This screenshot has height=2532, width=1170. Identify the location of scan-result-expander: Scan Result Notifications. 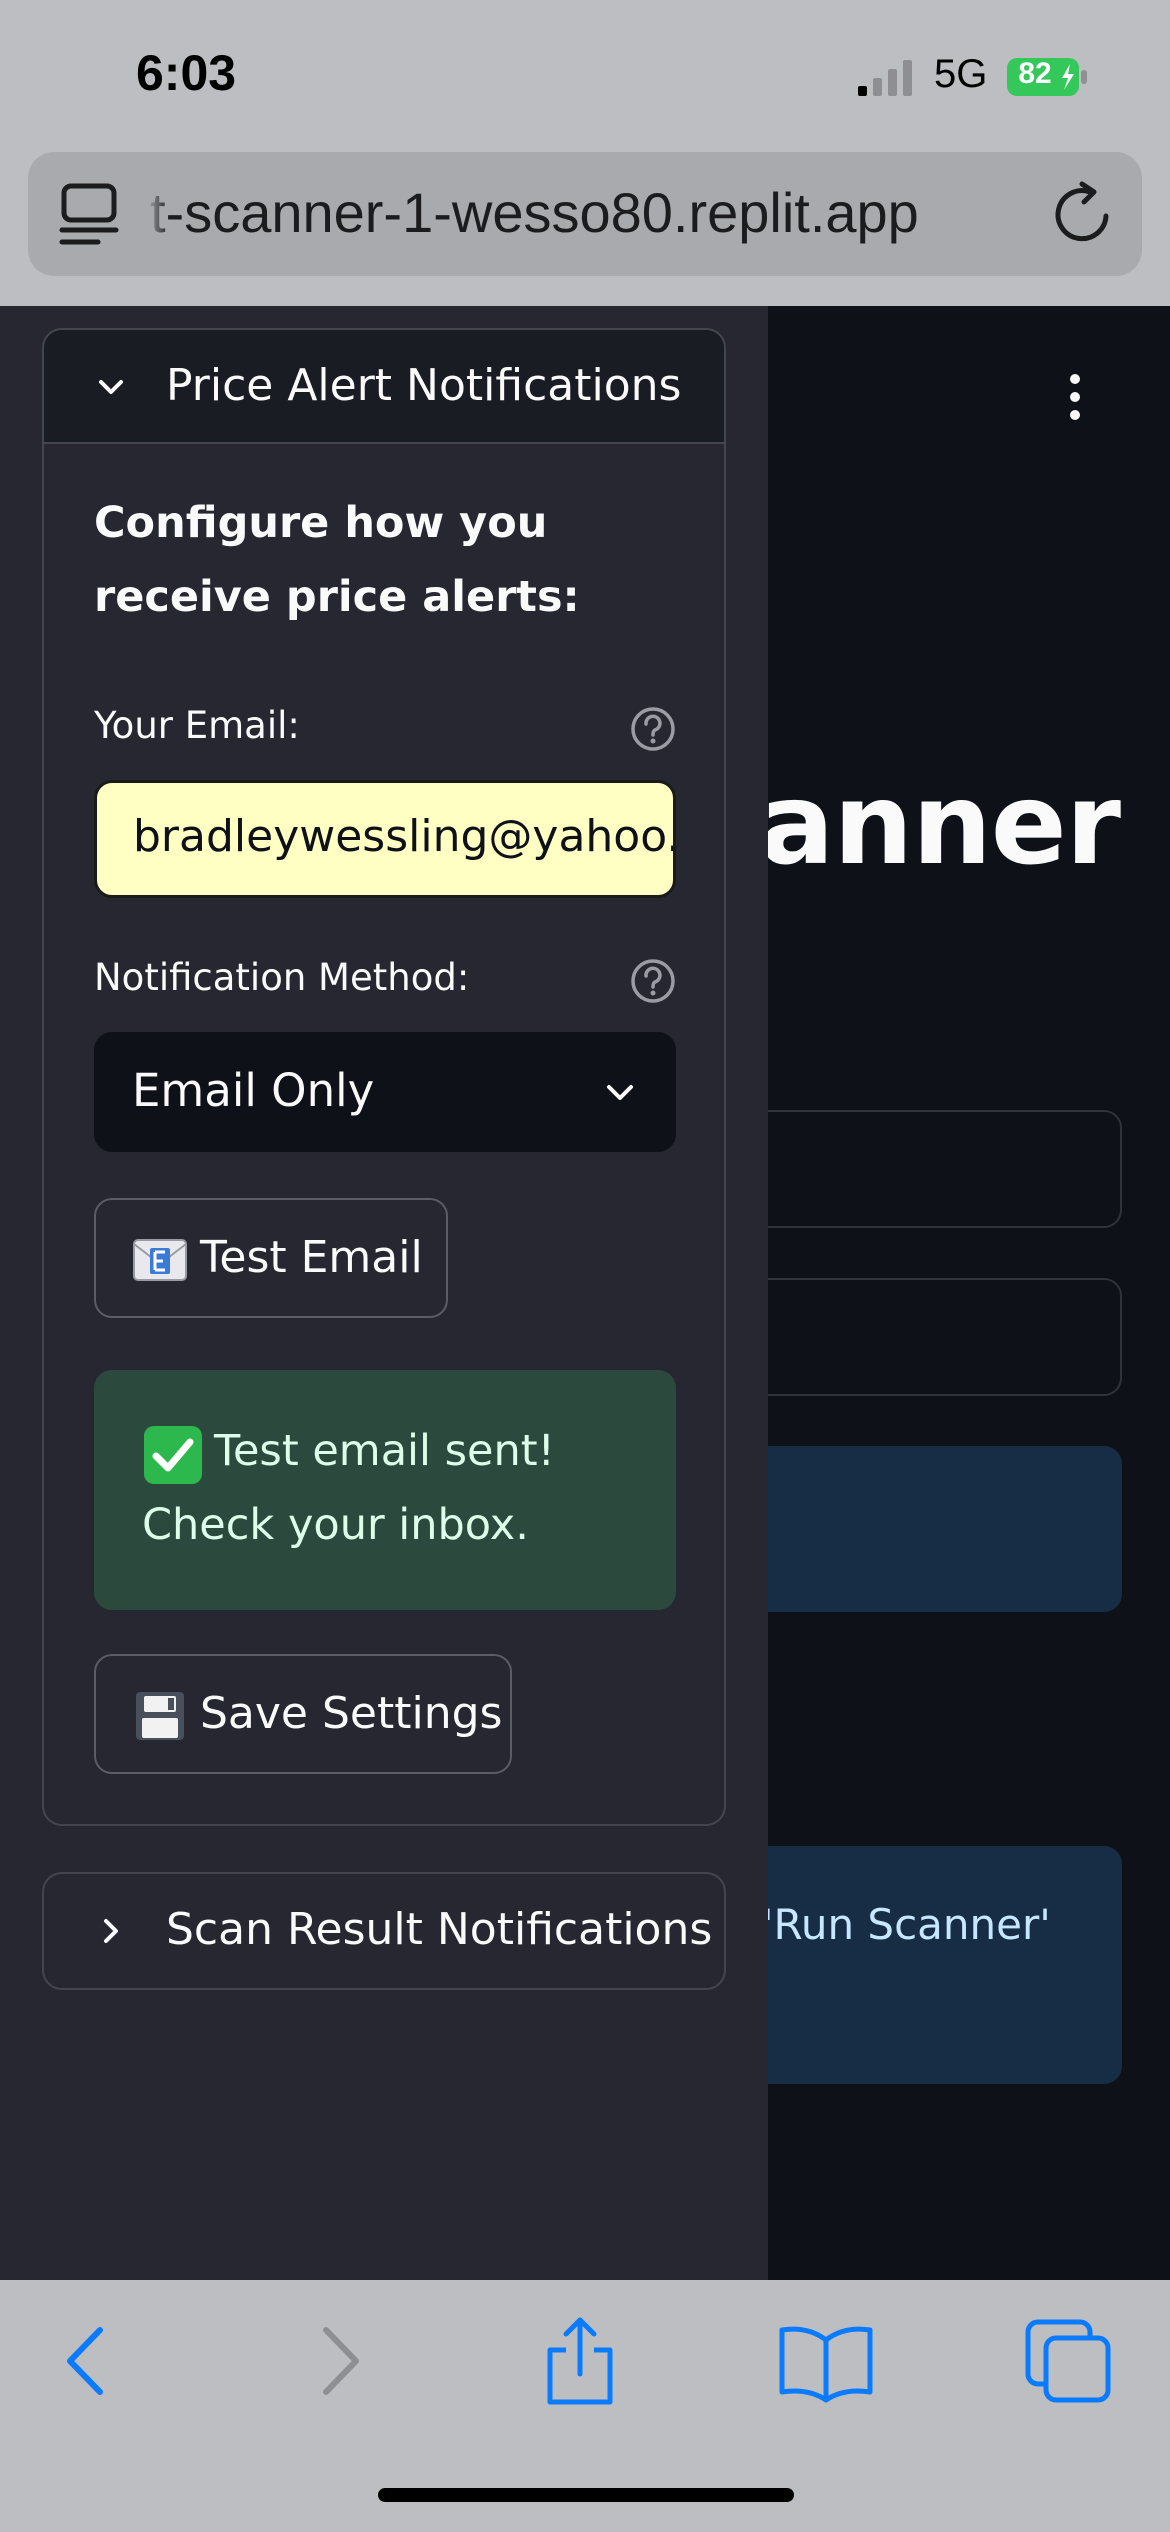
(384, 1931).